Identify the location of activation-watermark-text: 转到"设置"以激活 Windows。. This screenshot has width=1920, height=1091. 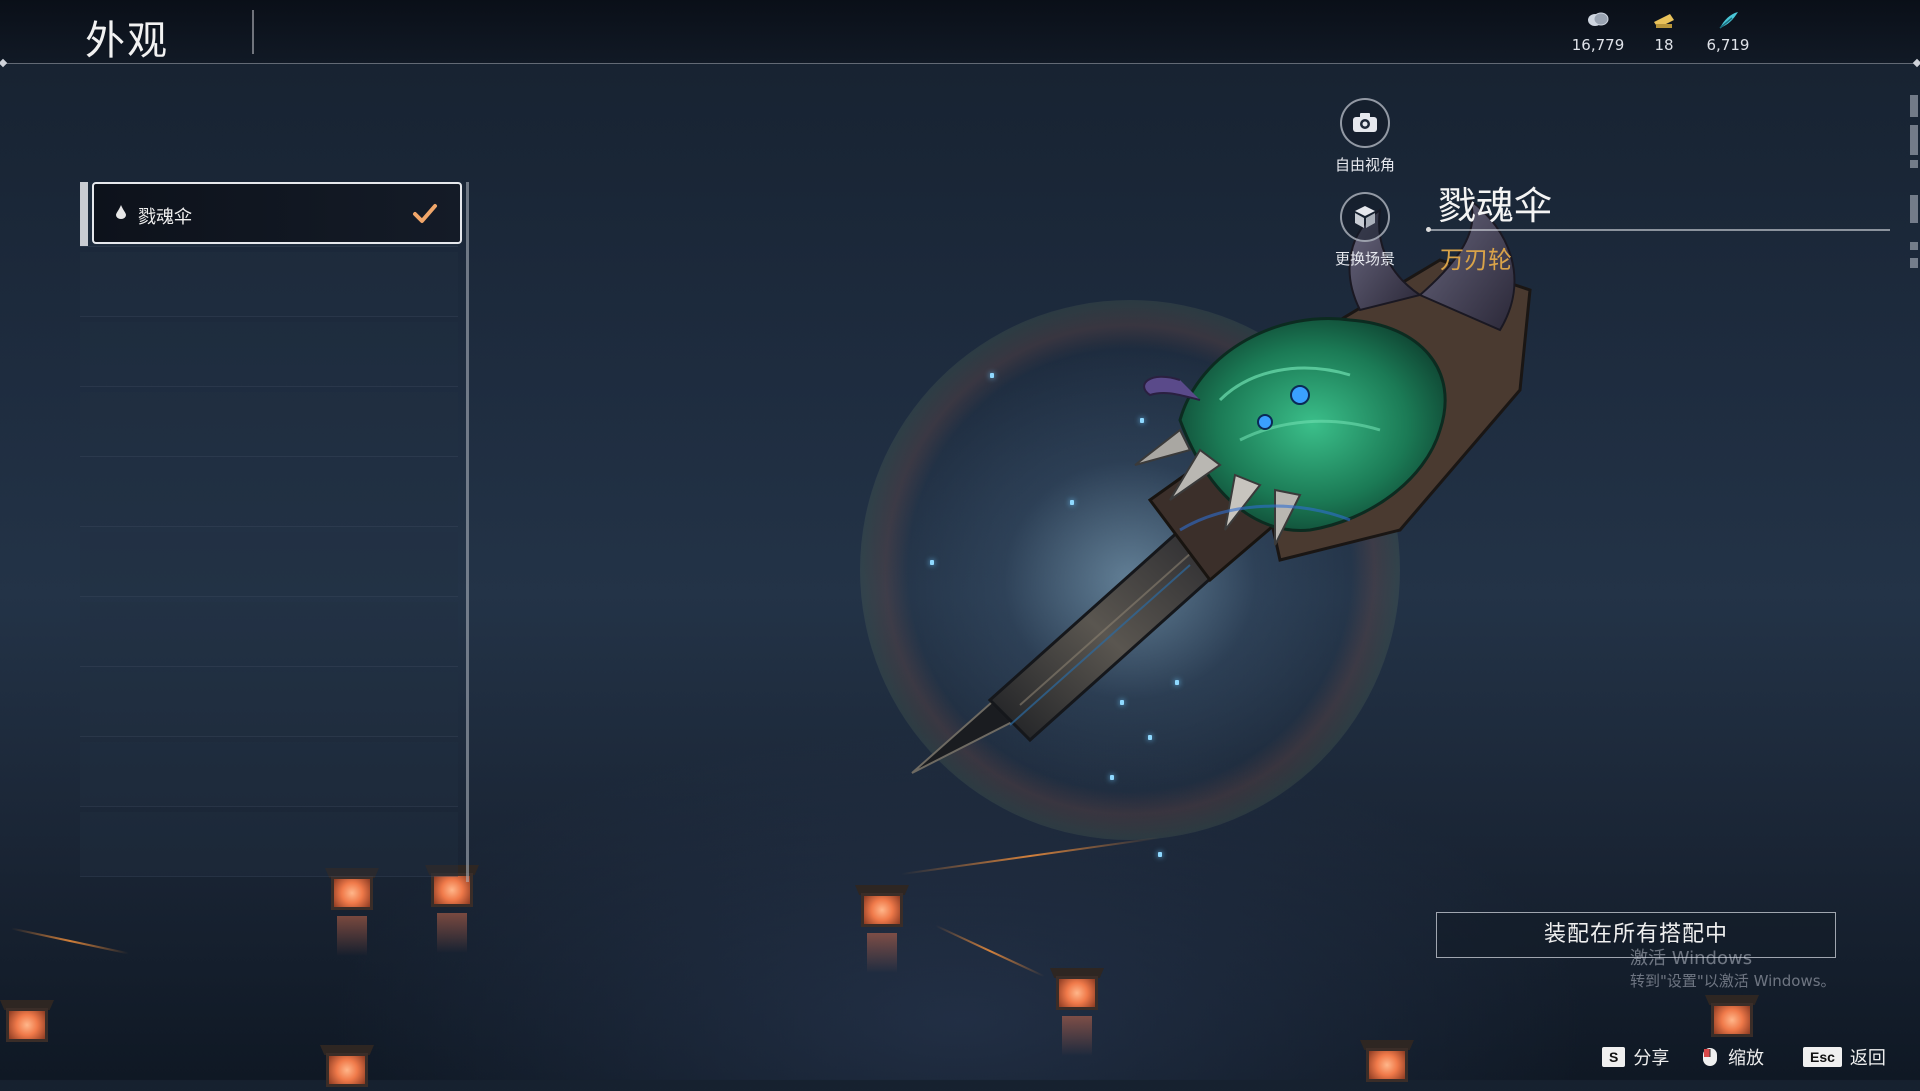
(1733, 981).